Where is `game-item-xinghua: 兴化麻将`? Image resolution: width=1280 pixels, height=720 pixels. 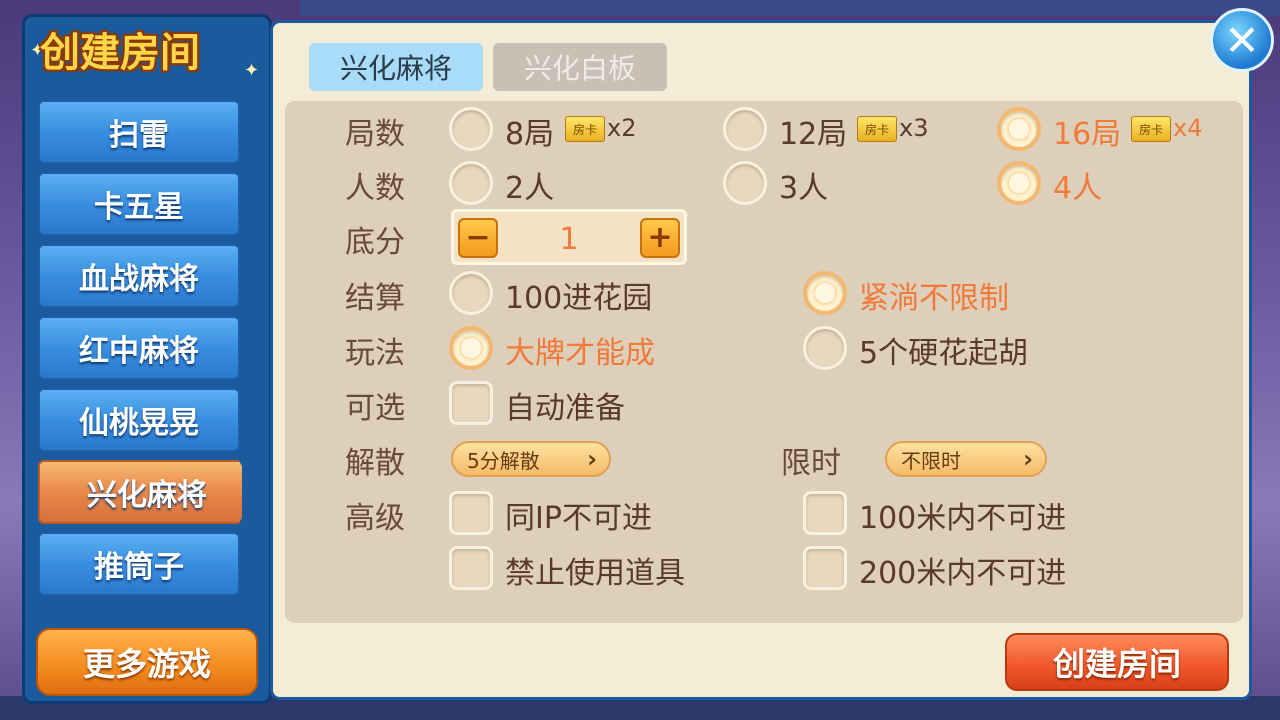
game-item-xinghua: 兴化麻将 is located at coordinates (140, 492).